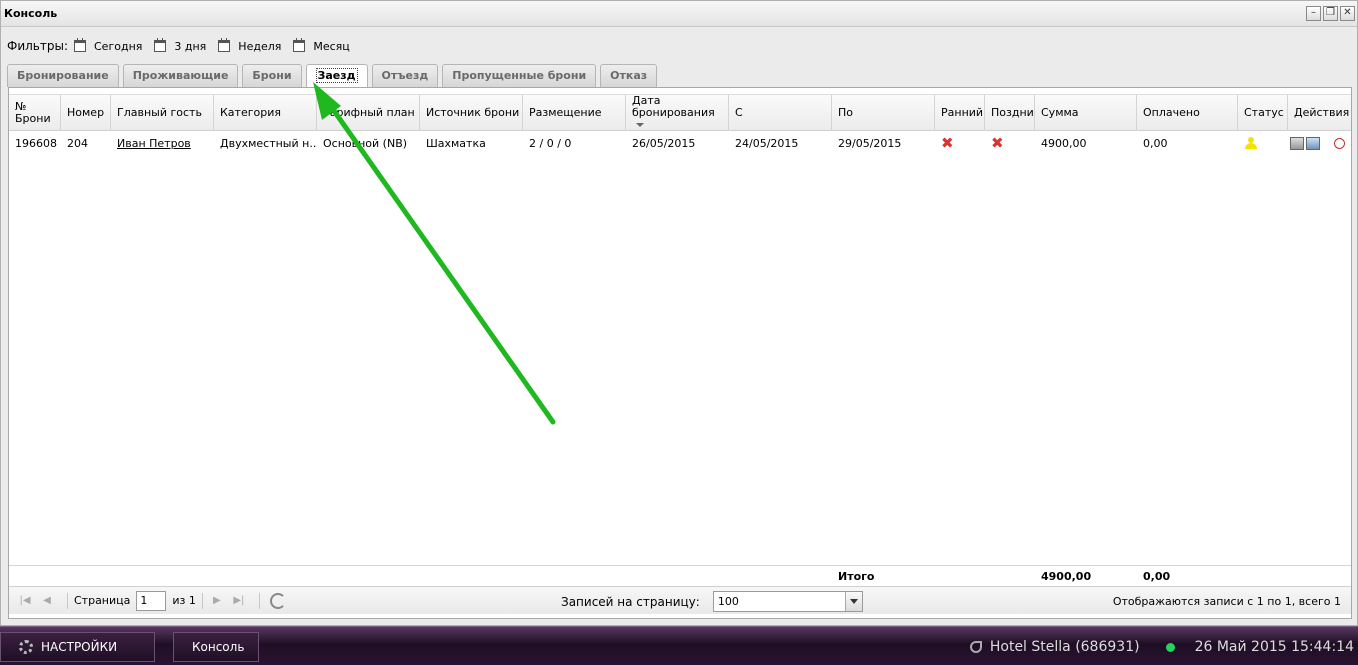 This screenshot has height=665, width=1358. What do you see at coordinates (1064, 647) in the screenshot?
I see `hotel-name: Hotel Stella (686931)` at bounding box center [1064, 647].